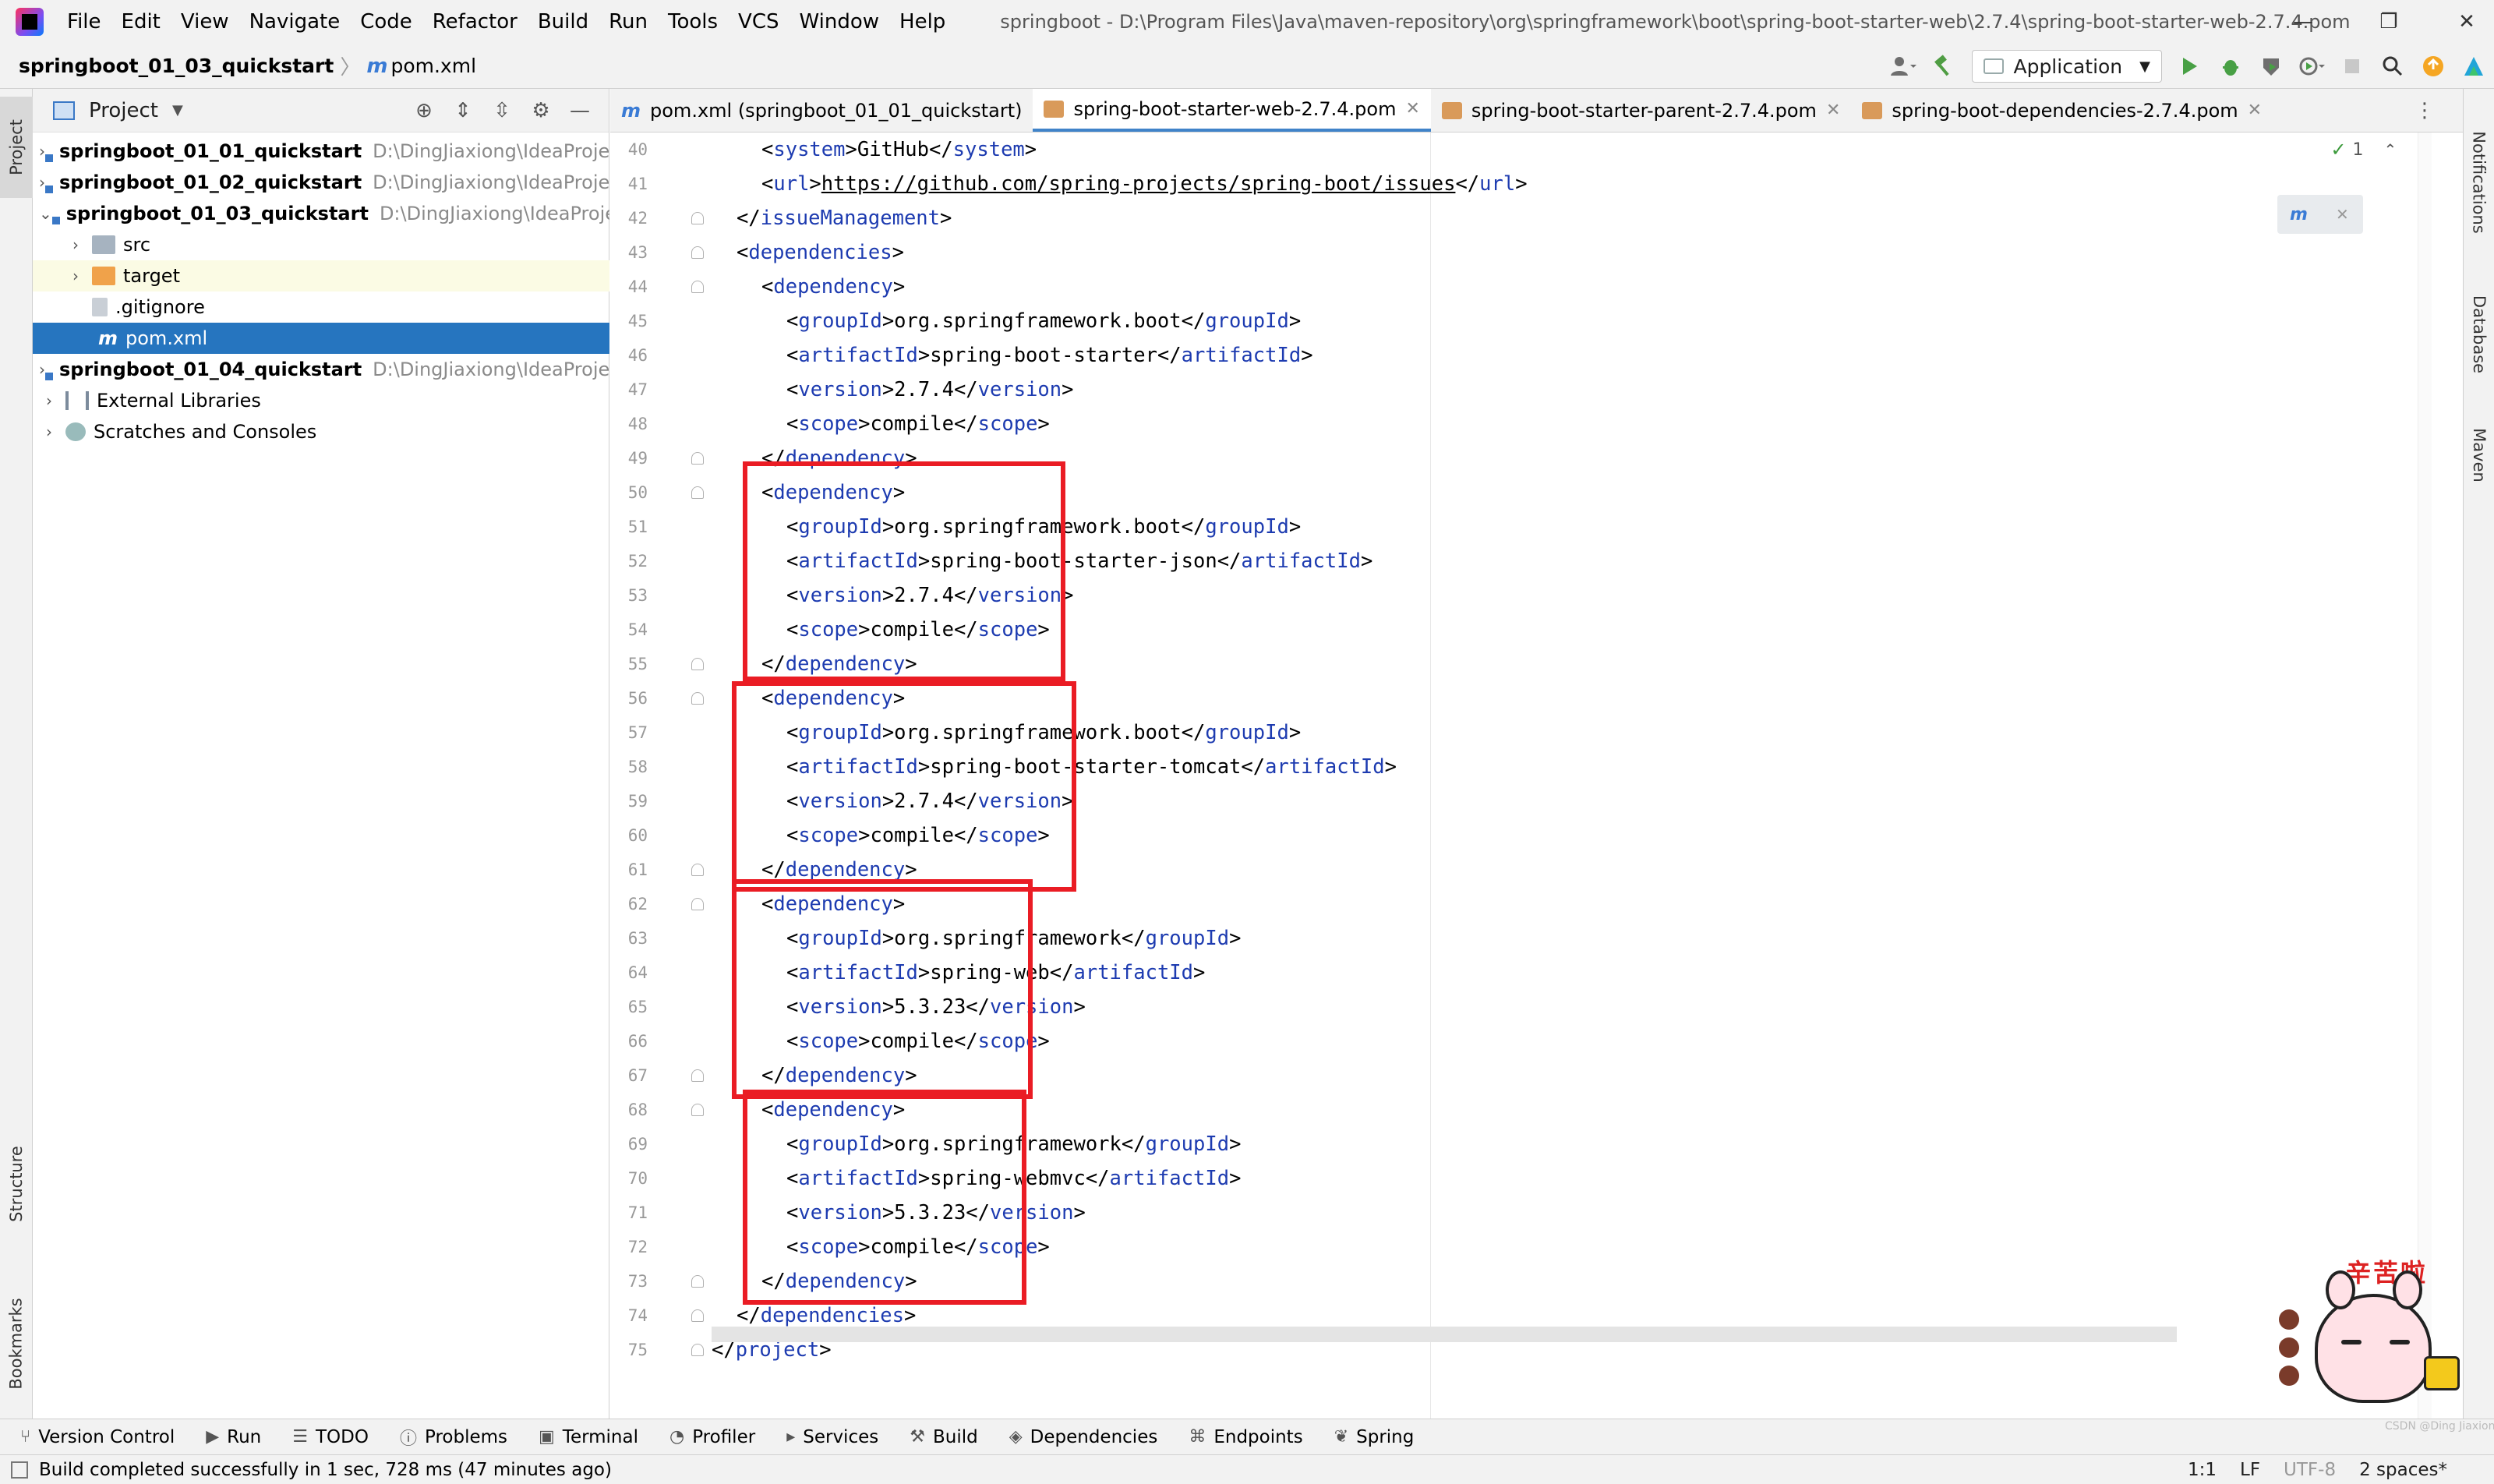  I want to click on chevron-down-icon: ▼, so click(177, 110).